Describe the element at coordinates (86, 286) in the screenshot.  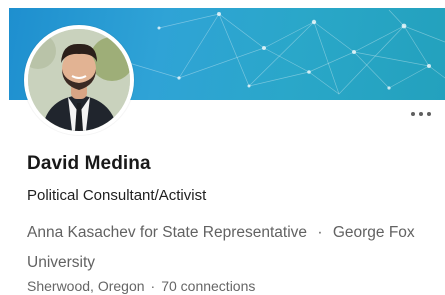
I see `location-text: Sherwood, Oregon` at that location.